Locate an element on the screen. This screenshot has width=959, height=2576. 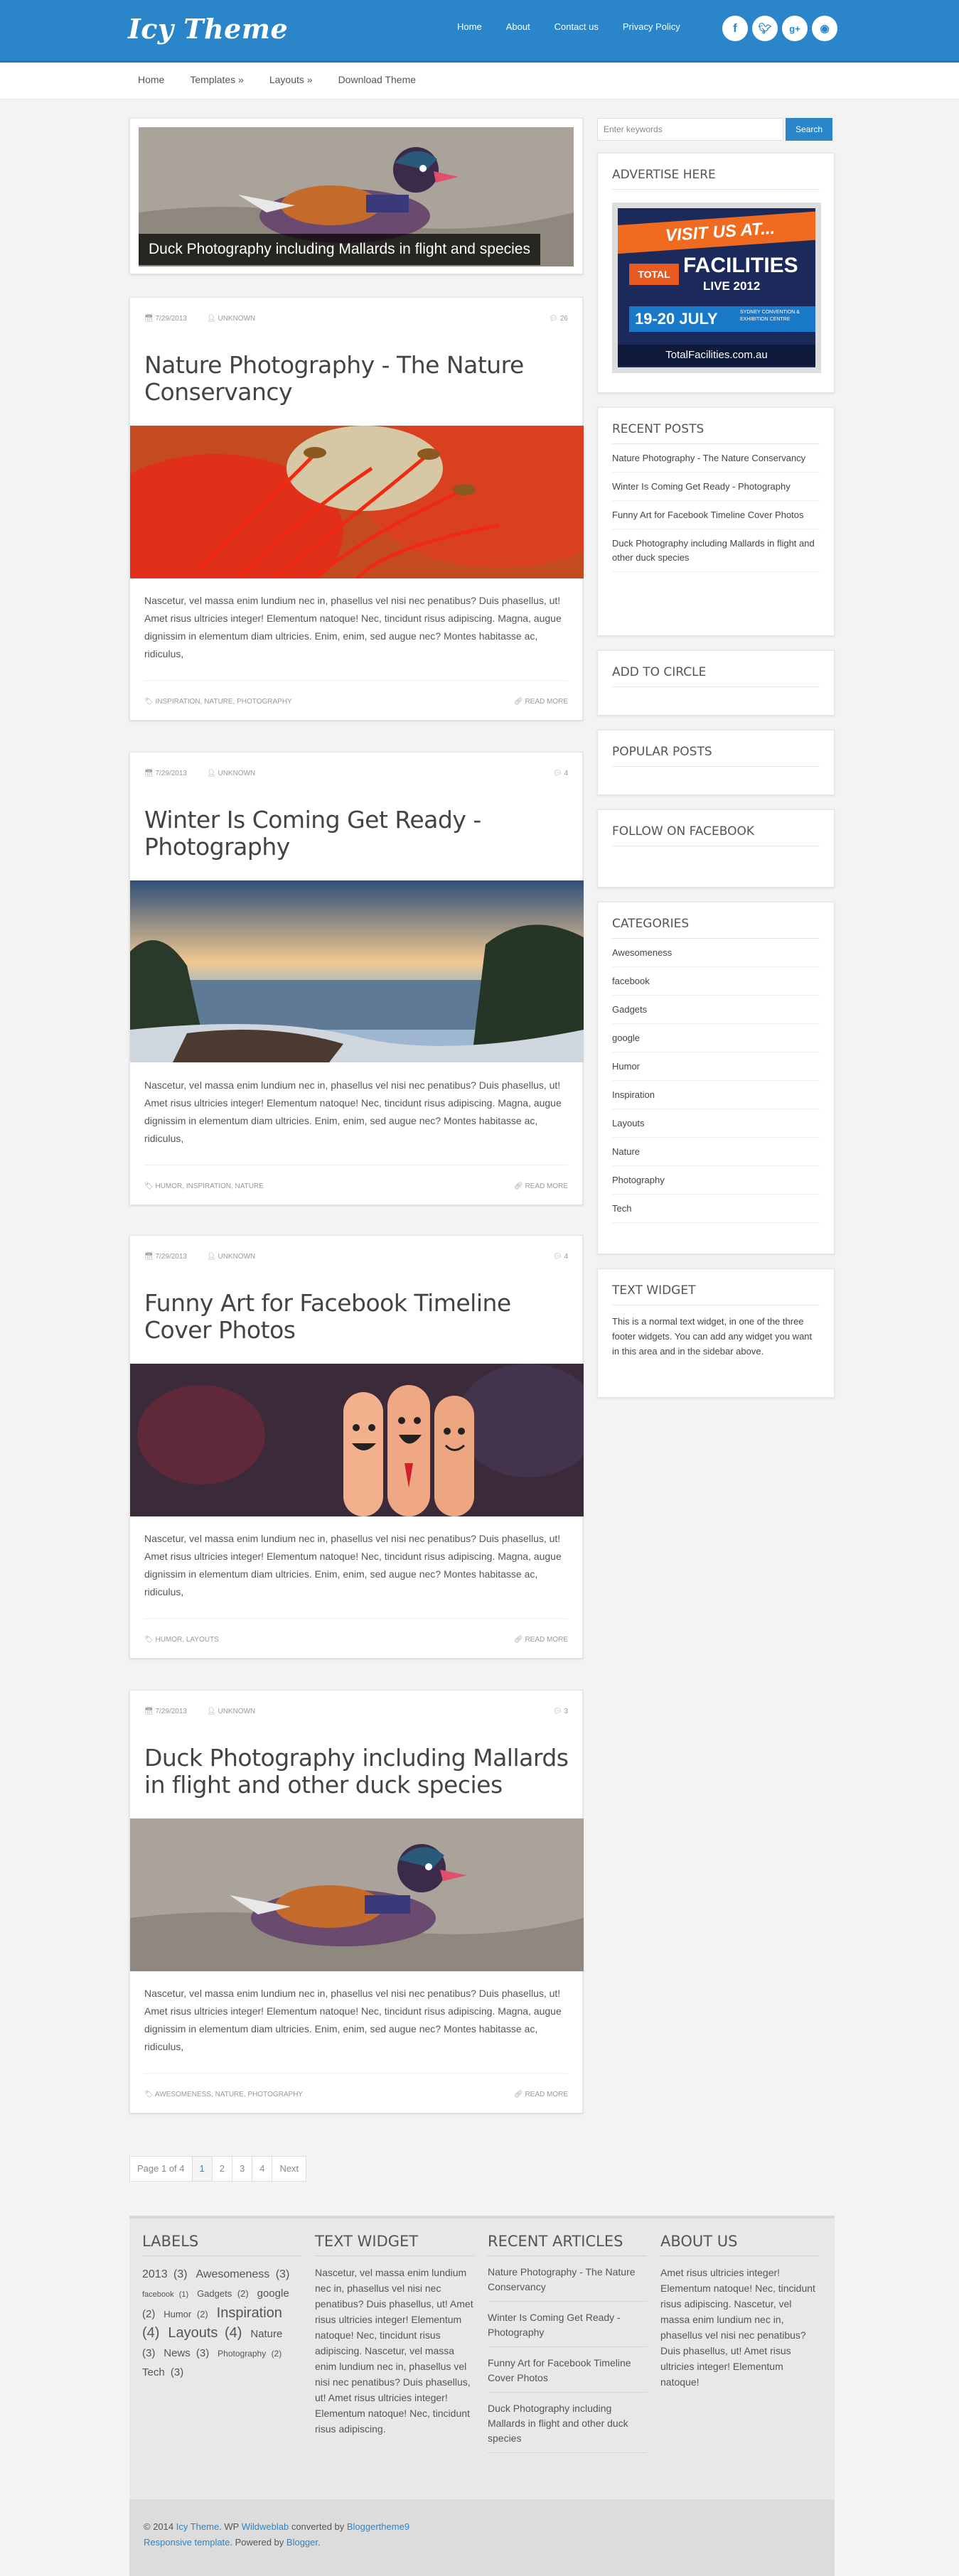
twitter-icon: 🐦︎ is located at coordinates (765, 28).